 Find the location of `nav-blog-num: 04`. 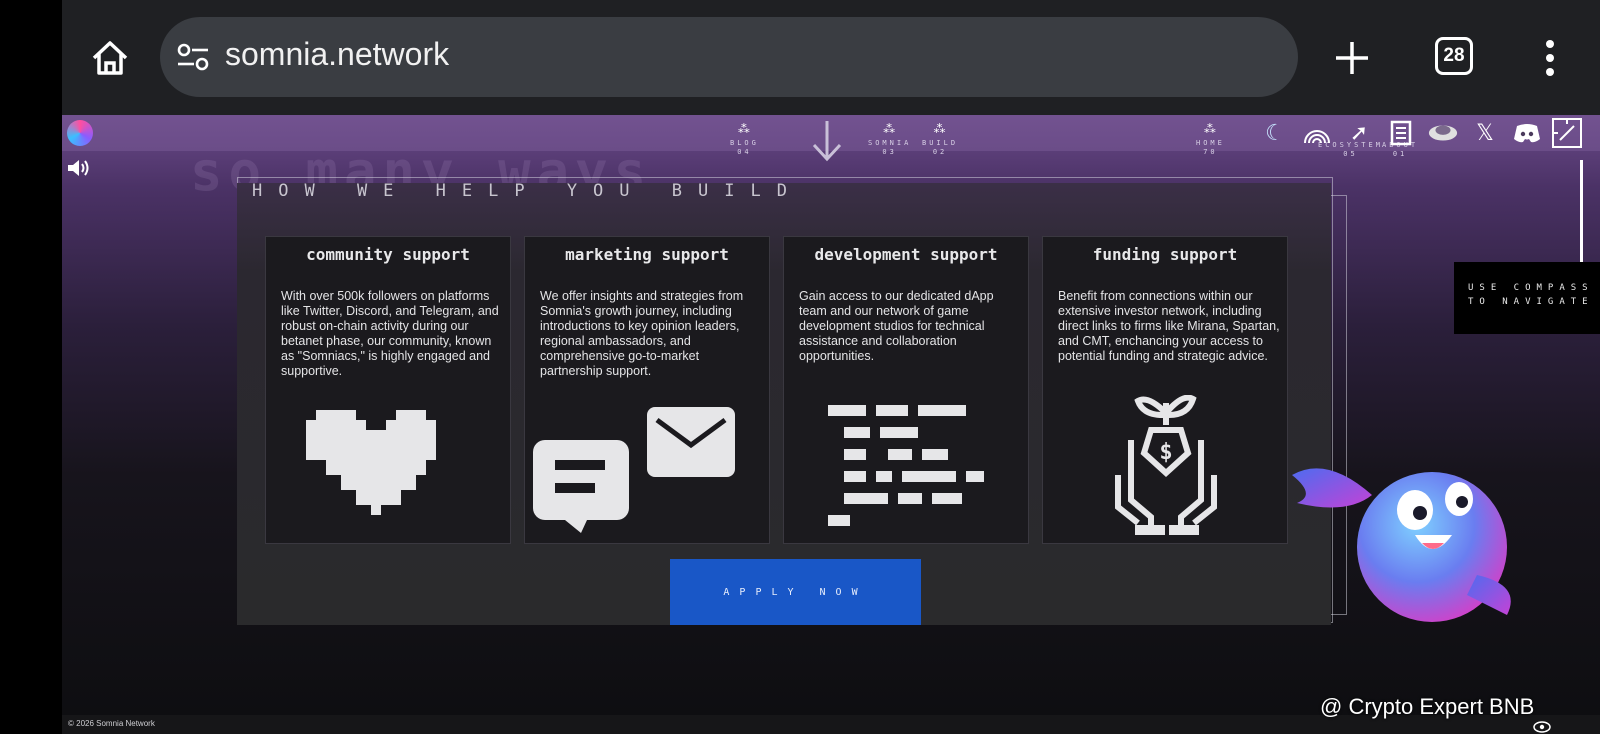

nav-blog-num: 04 is located at coordinates (744, 152).